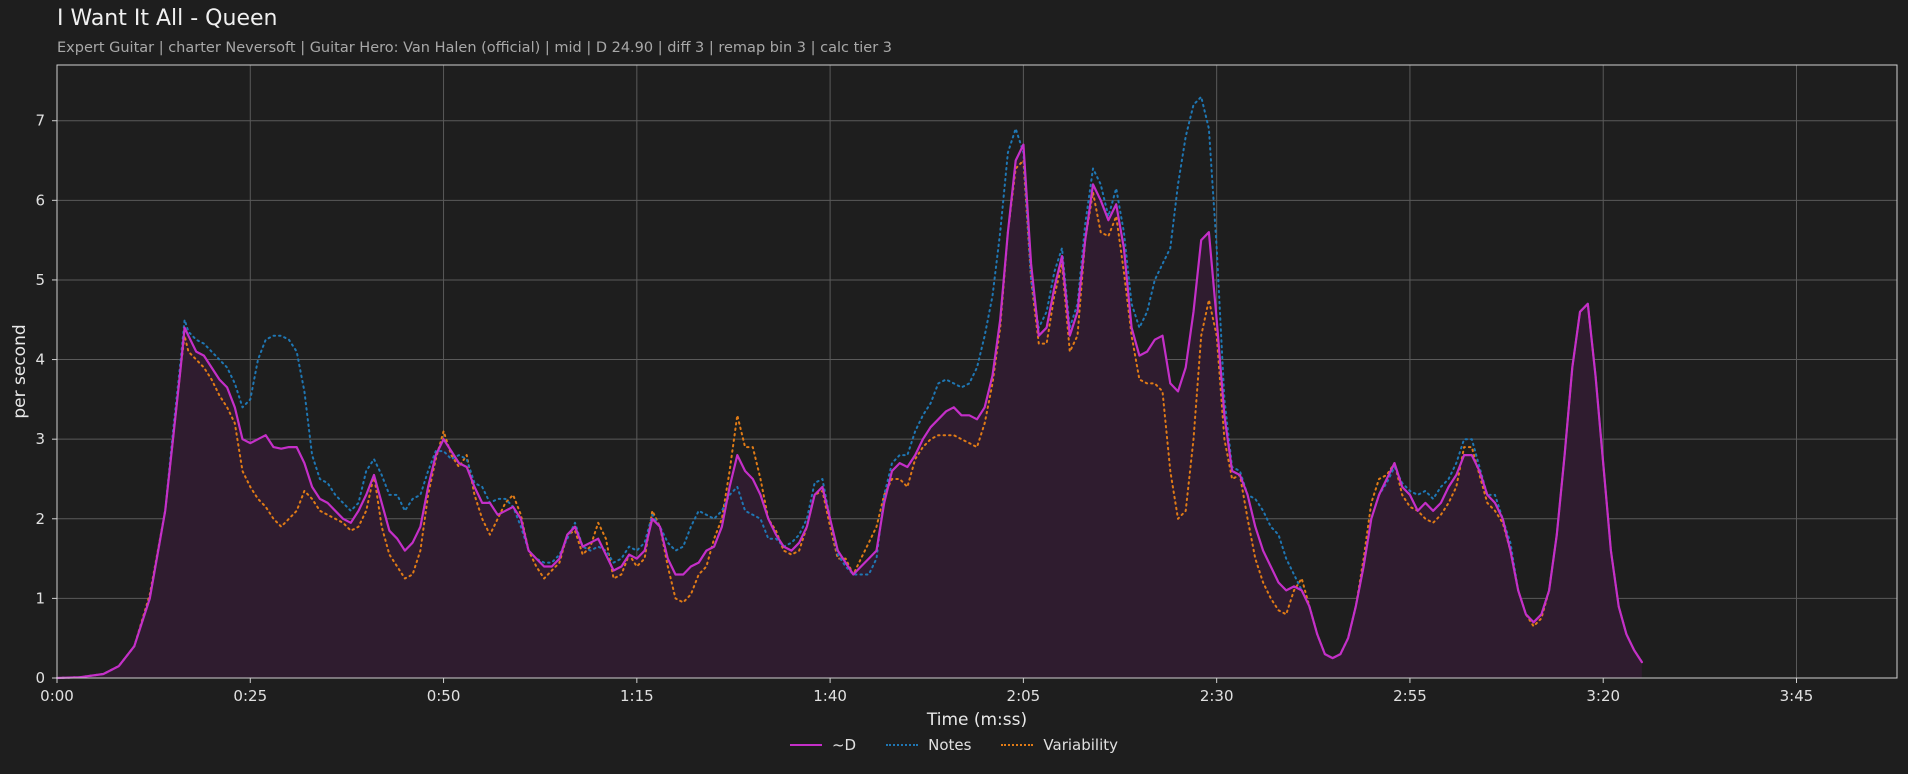 Image resolution: width=1908 pixels, height=774 pixels. Describe the element at coordinates (250, 696) in the screenshot. I see `x-tick-label: 0:25` at that location.